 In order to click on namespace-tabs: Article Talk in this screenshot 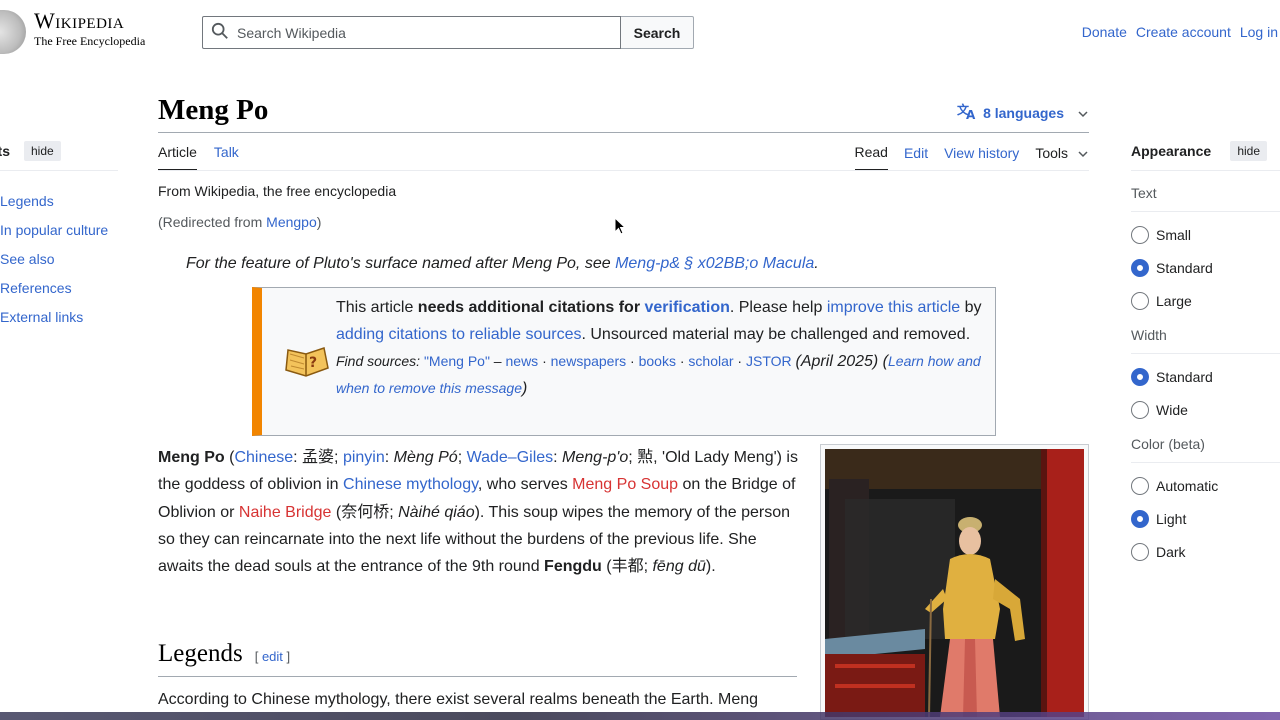, I will do `click(198, 157)`.